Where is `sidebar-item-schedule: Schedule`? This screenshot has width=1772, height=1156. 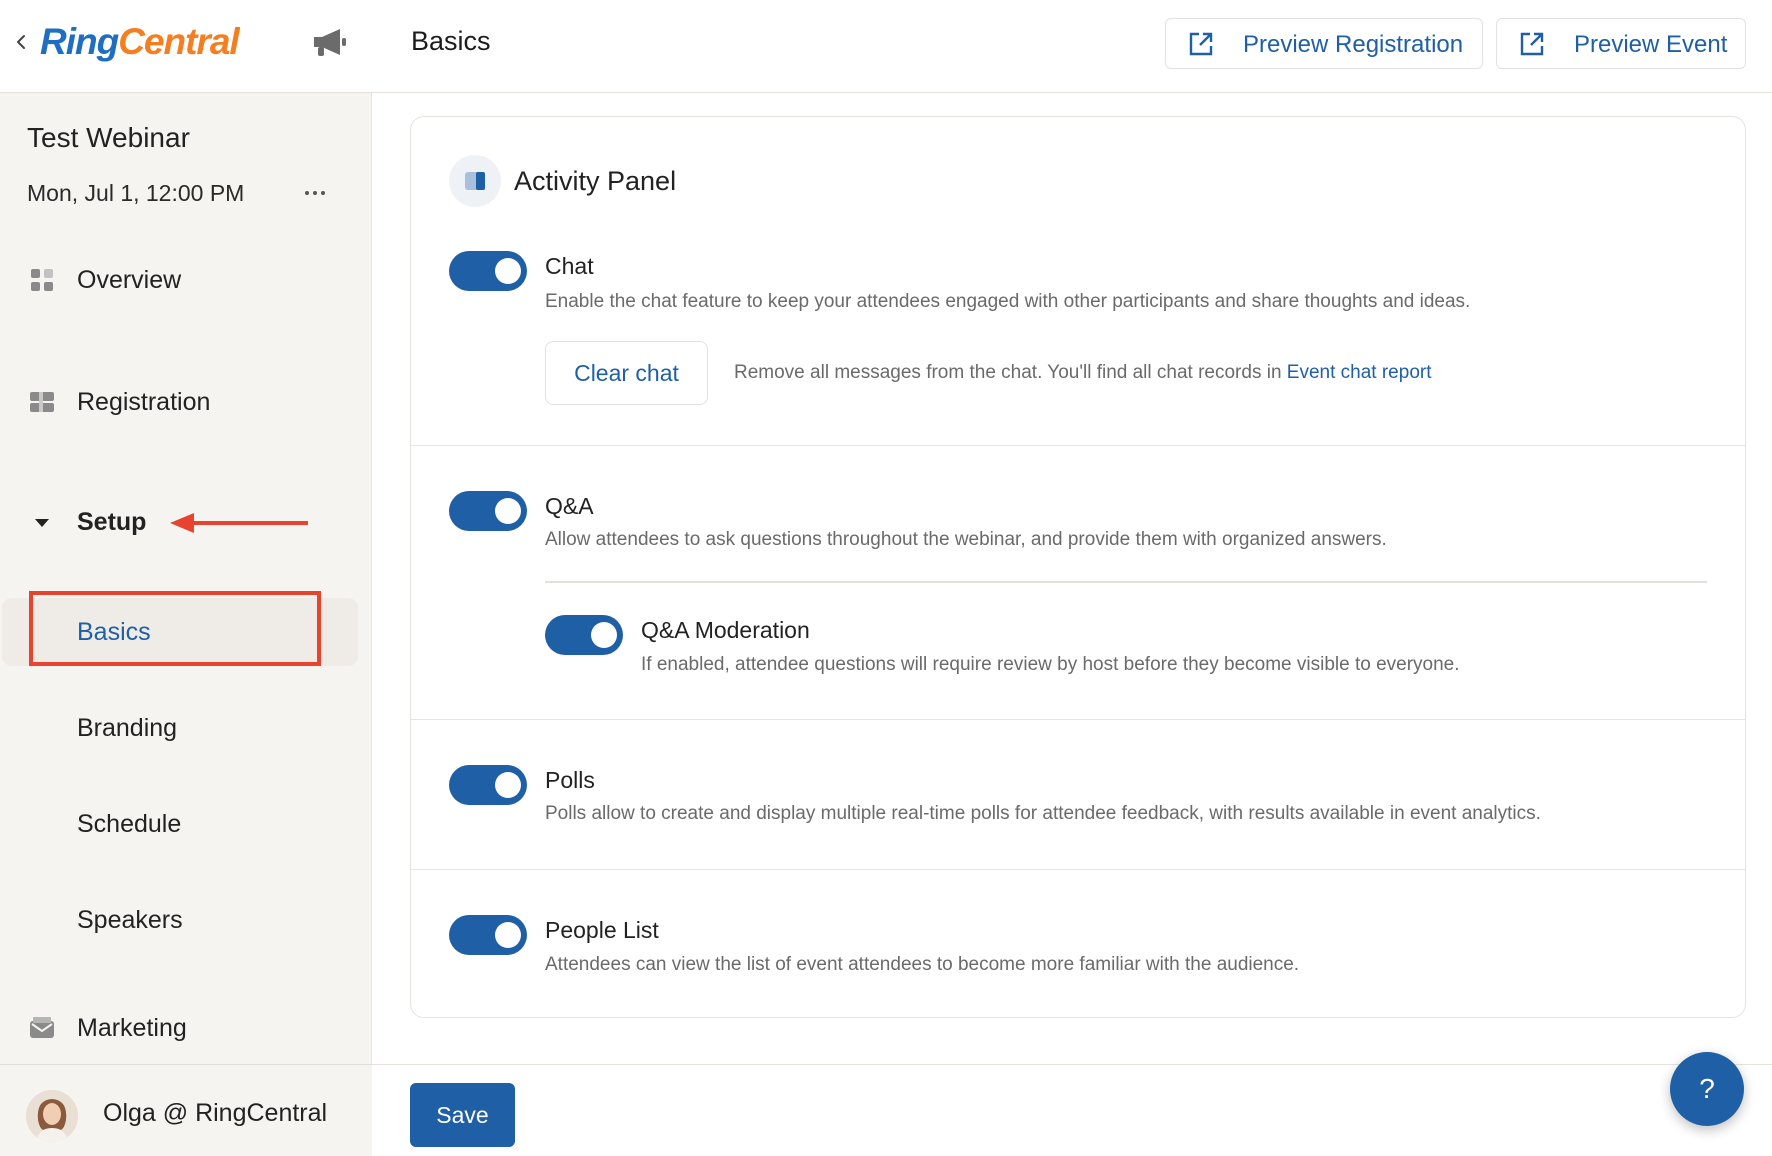 sidebar-item-schedule: Schedule is located at coordinates (180, 824).